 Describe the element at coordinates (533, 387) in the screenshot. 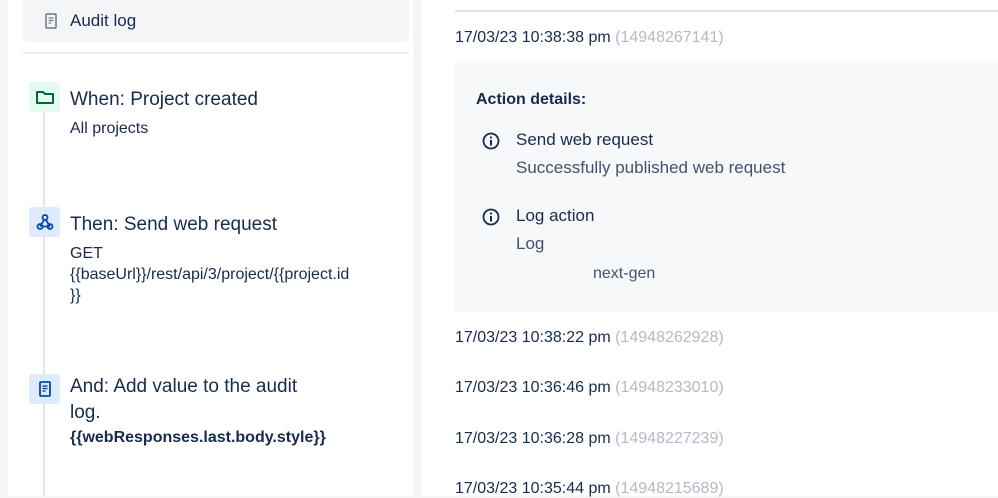

I see `entry-time: 17/03/23 10:36:46 pm` at that location.